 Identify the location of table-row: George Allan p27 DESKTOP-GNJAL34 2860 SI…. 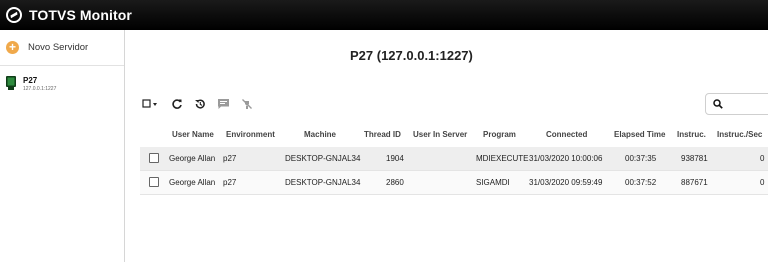
(454, 183).